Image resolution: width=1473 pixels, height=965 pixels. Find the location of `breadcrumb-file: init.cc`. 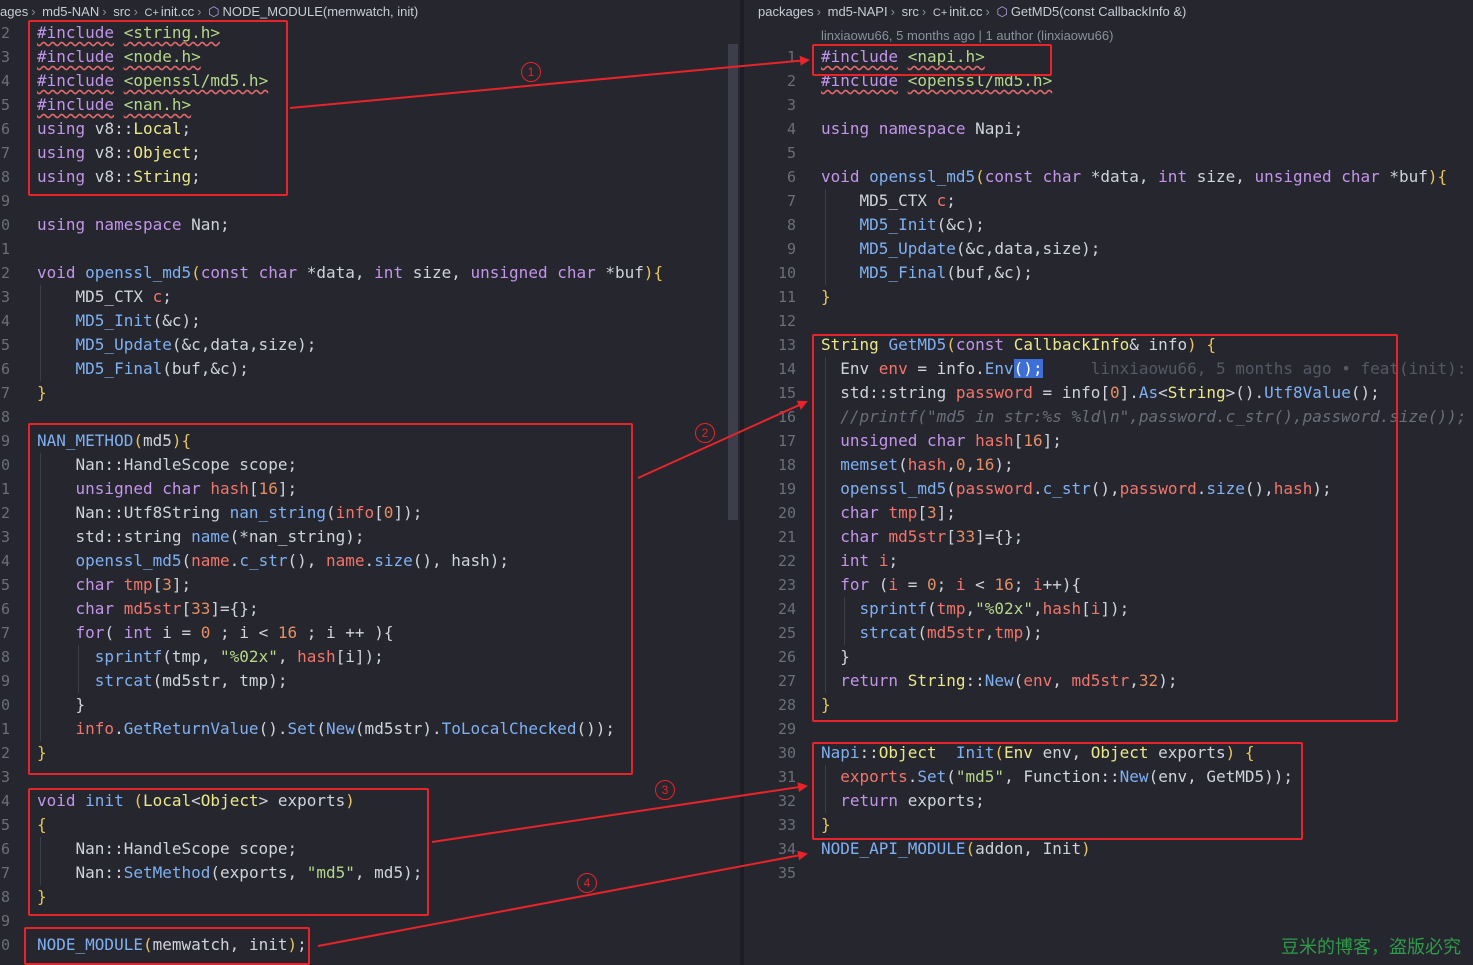

breadcrumb-file: init.cc is located at coordinates (177, 11).